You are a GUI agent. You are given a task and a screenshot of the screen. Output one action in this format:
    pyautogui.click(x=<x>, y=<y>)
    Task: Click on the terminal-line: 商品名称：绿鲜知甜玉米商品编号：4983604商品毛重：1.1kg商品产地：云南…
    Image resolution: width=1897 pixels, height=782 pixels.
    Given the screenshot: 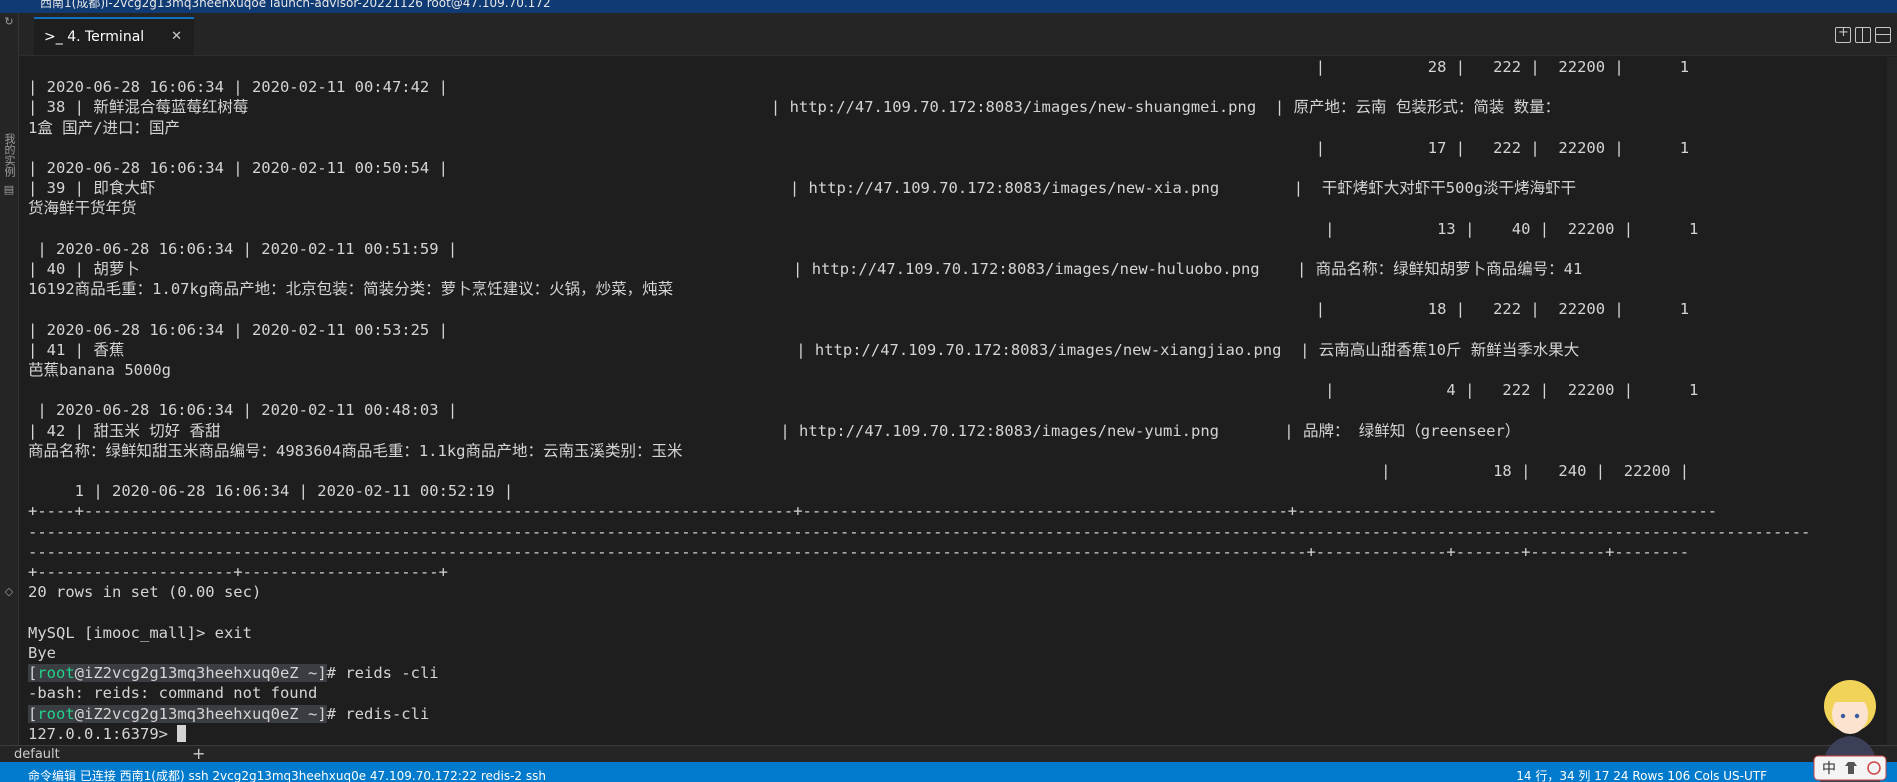 What is the action you would take?
    pyautogui.click(x=355, y=450)
    